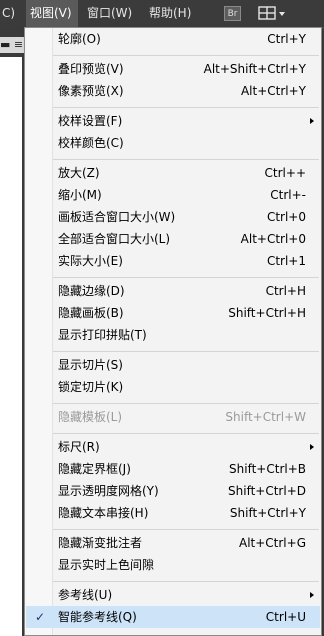 This screenshot has width=324, height=636. I want to click on menu-item-rulers: 标尺(R), so click(173, 447).